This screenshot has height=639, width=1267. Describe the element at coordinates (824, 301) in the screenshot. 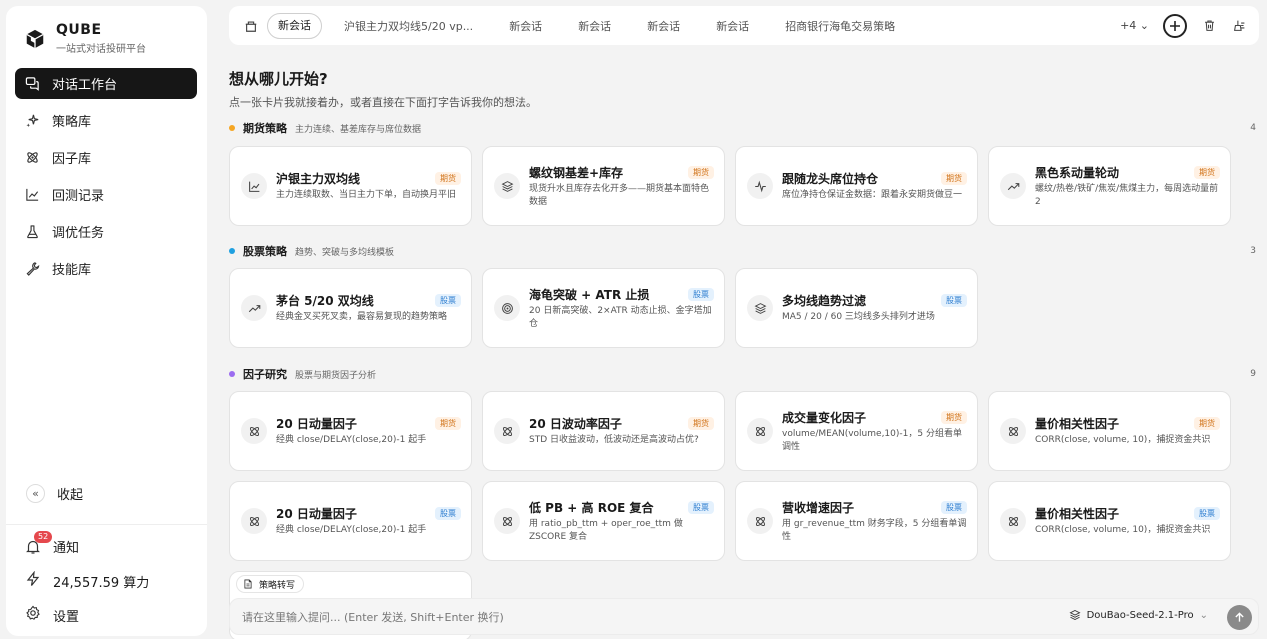

I see `card-title: 多均线趋势过滤` at that location.